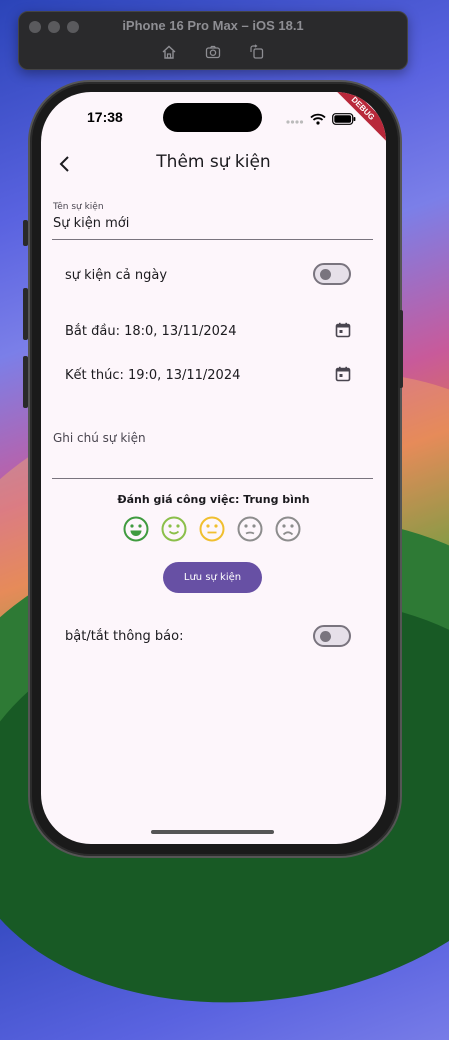 The height and width of the screenshot is (1040, 449). Describe the element at coordinates (257, 52) in the screenshot. I see `rotate-icon` at that location.